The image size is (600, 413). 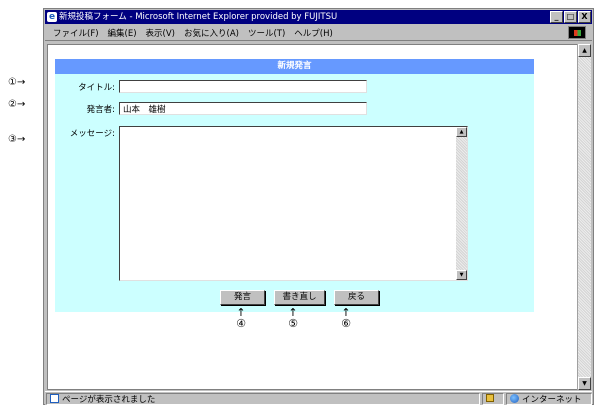 I want to click on callout-6-number: ⑥, so click(x=346, y=323).